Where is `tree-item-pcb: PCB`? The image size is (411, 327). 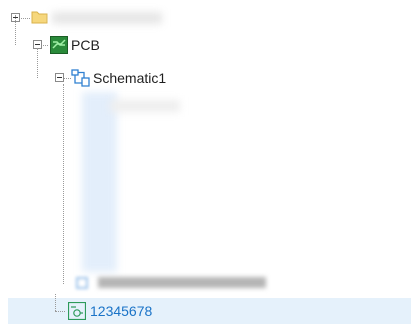 tree-item-pcb: PCB is located at coordinates (205, 36).